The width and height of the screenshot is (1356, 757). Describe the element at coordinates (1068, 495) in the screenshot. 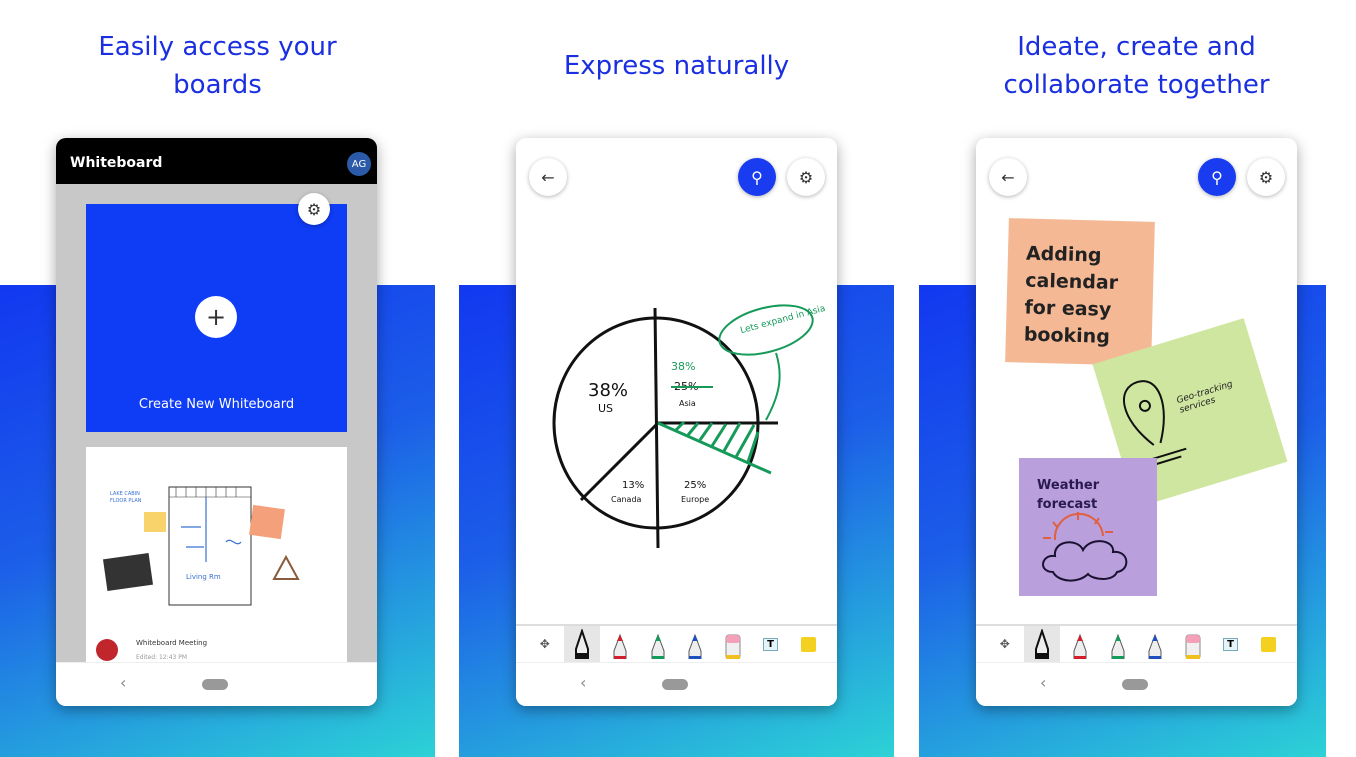

I see `sticky-note-text: Weather forecast` at that location.